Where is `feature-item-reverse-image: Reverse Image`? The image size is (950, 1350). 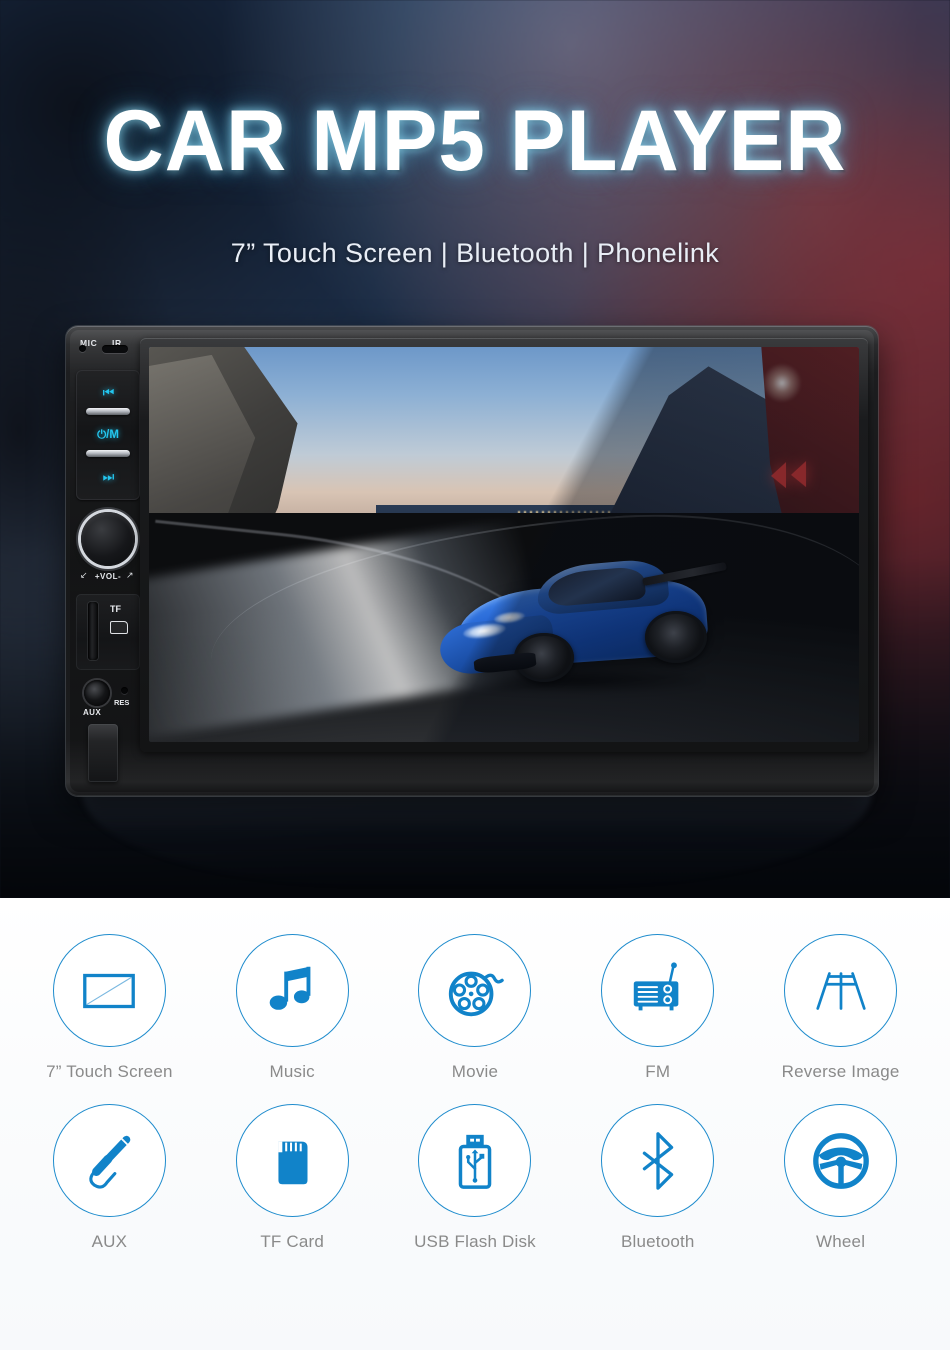
feature-item-reverse-image: Reverse Image is located at coordinates (841, 1008).